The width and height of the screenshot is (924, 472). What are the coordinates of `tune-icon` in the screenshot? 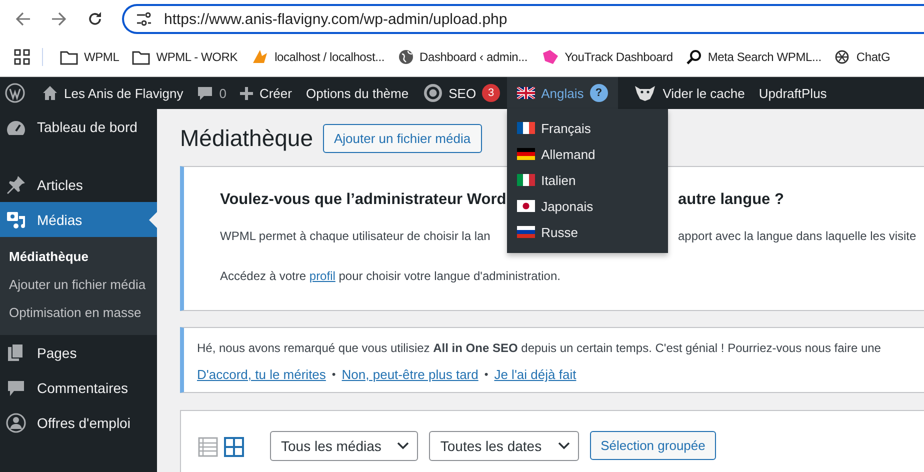 It's located at (144, 19).